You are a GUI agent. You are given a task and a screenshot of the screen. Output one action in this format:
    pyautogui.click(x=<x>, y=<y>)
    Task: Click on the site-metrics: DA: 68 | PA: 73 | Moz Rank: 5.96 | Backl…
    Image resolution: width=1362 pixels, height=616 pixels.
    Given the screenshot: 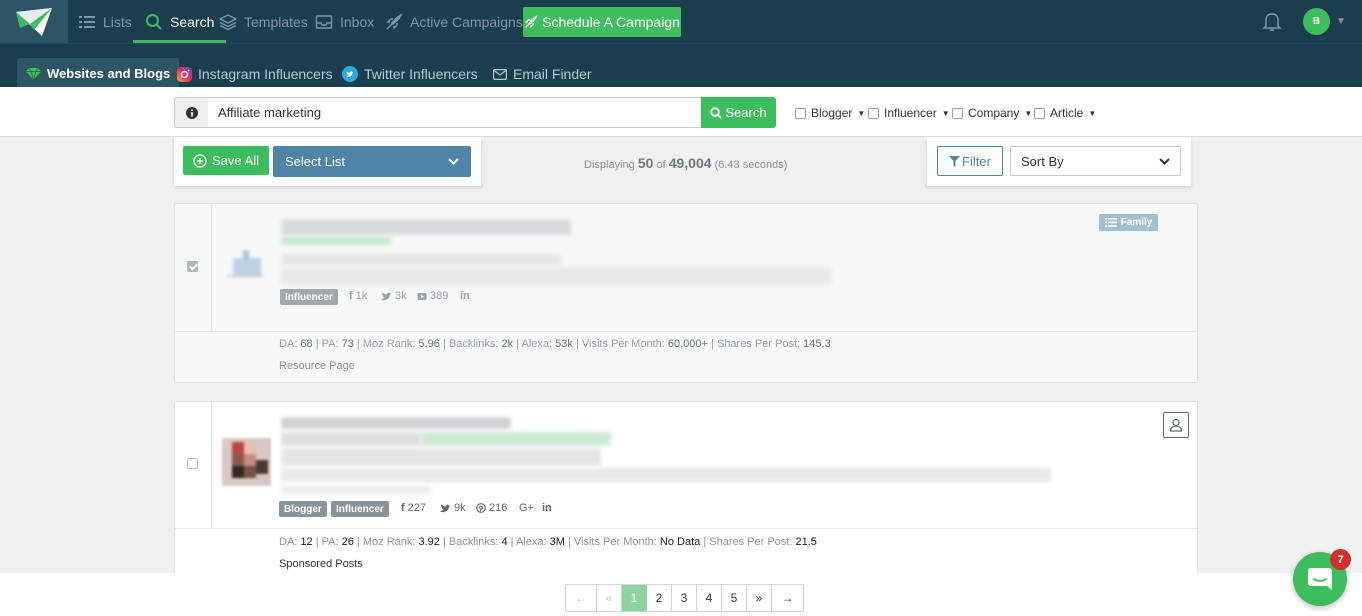 What is the action you would take?
    pyautogui.click(x=555, y=344)
    